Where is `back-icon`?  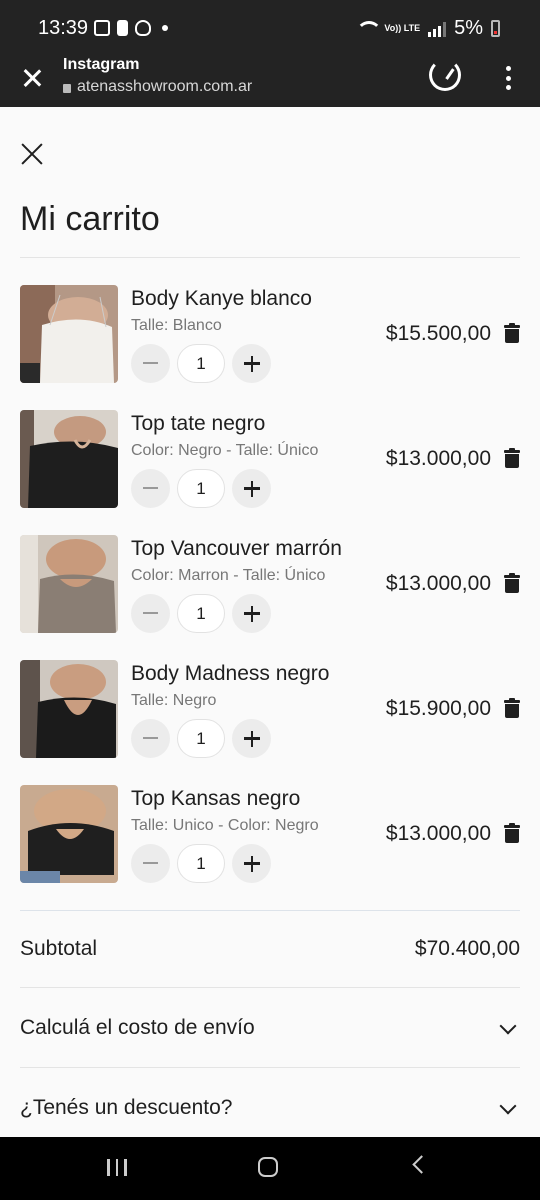 back-icon is located at coordinates (421, 1164).